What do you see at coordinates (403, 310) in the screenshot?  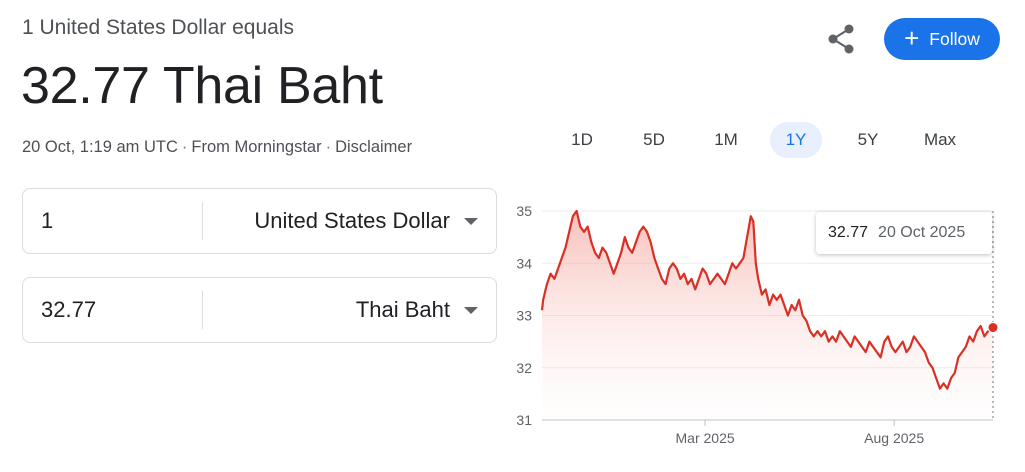 I see `to-currency-select: Thai Baht` at bounding box center [403, 310].